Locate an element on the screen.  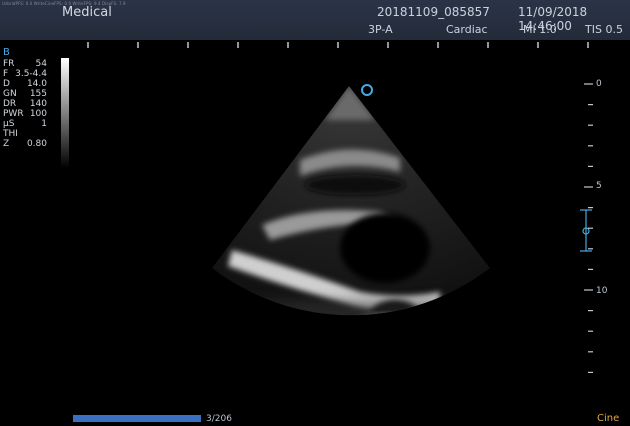
cine-progress-bar is located at coordinates (137, 418).